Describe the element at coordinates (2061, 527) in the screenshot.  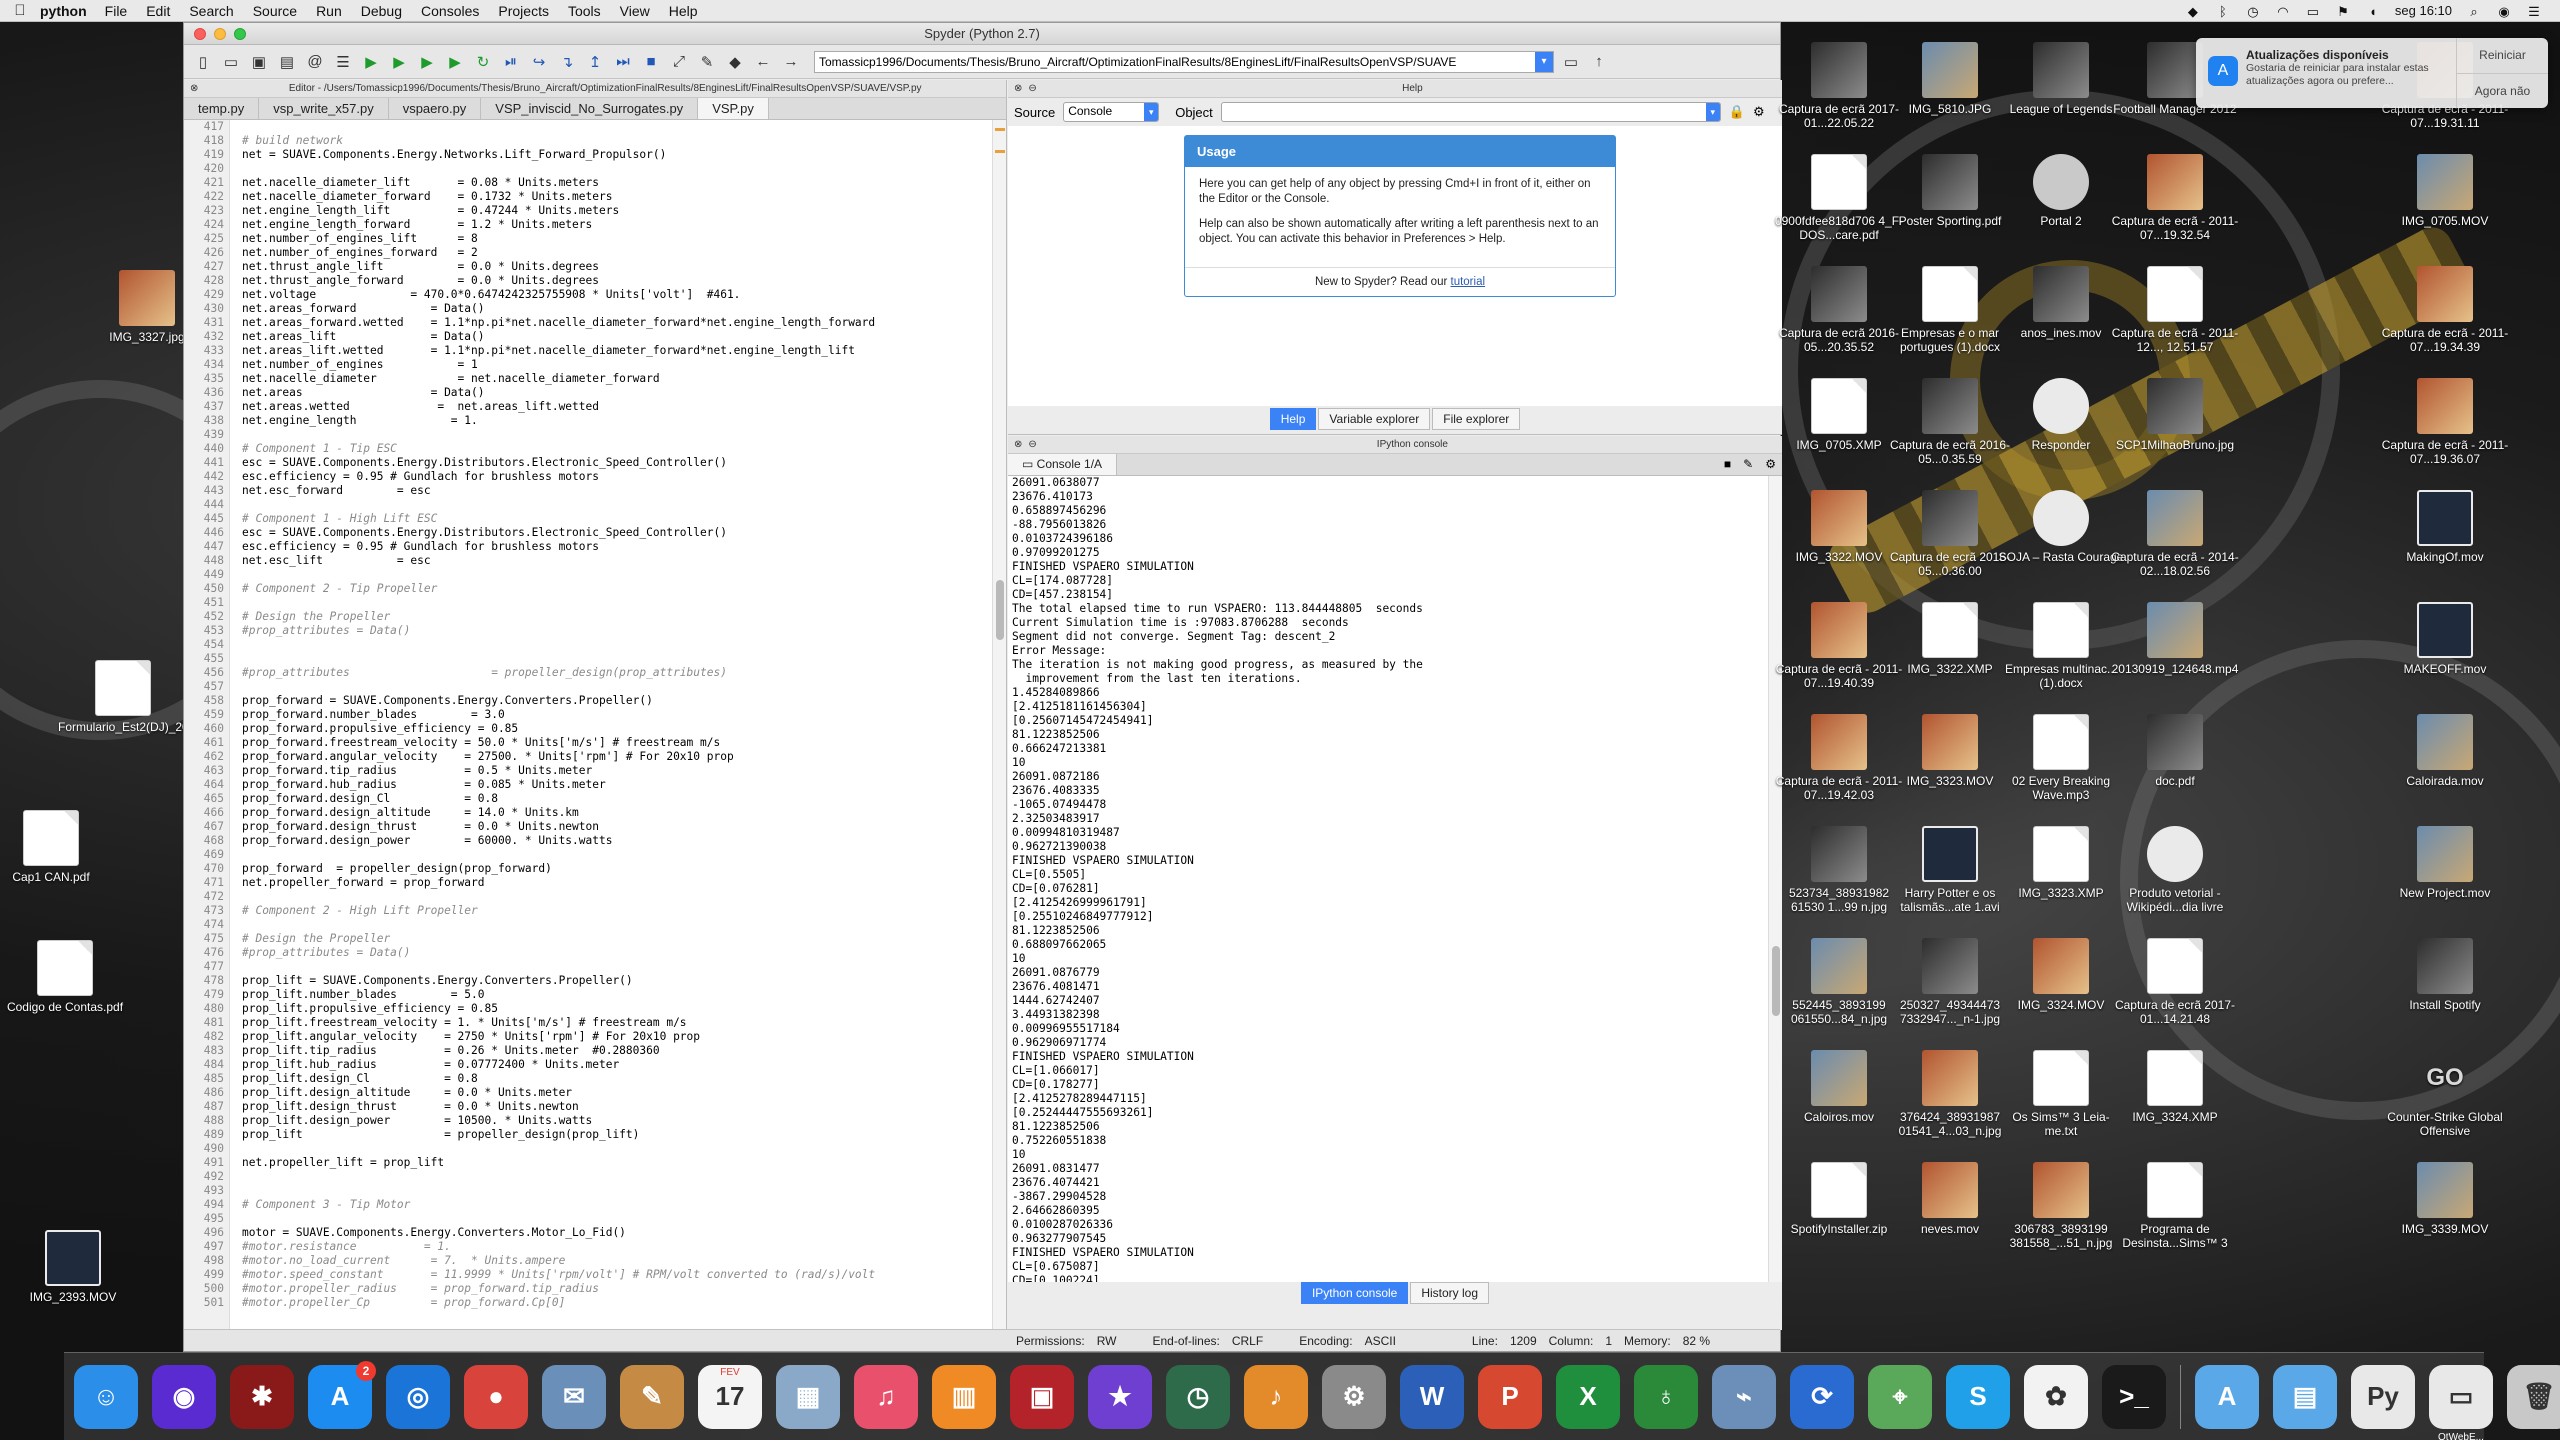
I see `desktop-icon: SOJA – Rasta Courage` at that location.